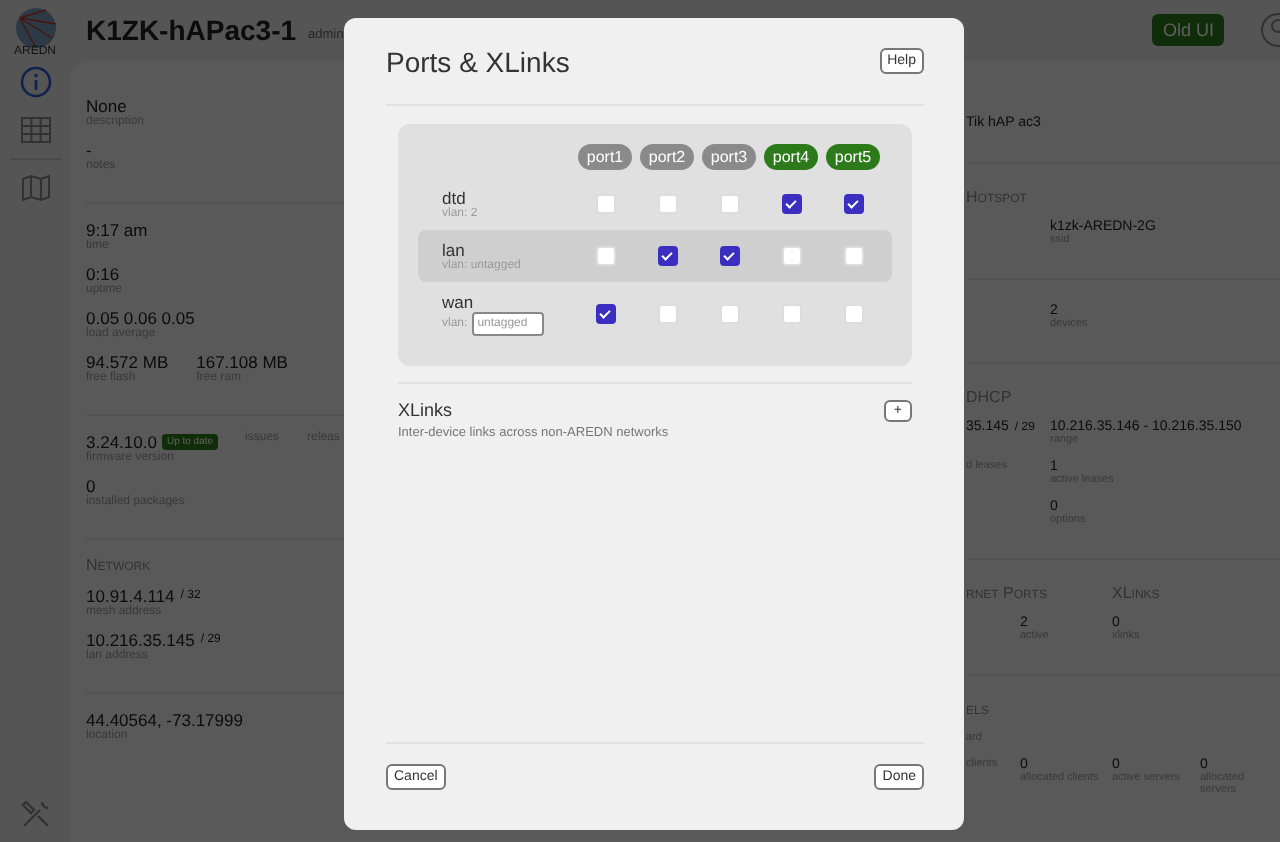 This screenshot has height=842, width=1280. What do you see at coordinates (242, 362) in the screenshot?
I see `field-value: 167.108 MB` at bounding box center [242, 362].